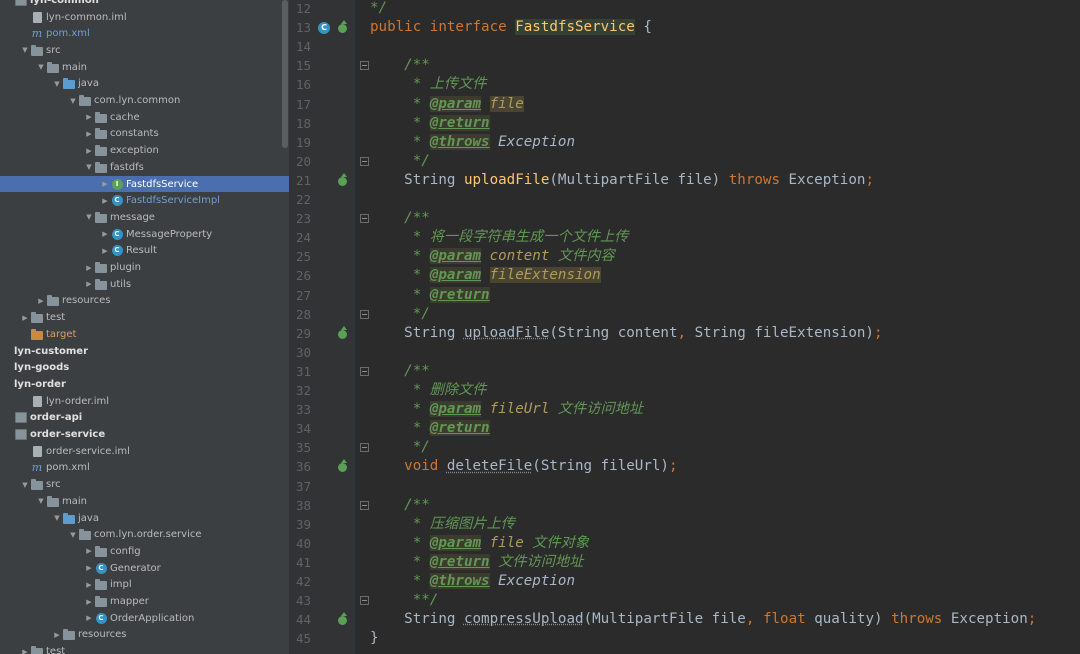 This screenshot has width=1080, height=654. What do you see at coordinates (144, 518) in the screenshot?
I see `tree-item: ▼ java` at bounding box center [144, 518].